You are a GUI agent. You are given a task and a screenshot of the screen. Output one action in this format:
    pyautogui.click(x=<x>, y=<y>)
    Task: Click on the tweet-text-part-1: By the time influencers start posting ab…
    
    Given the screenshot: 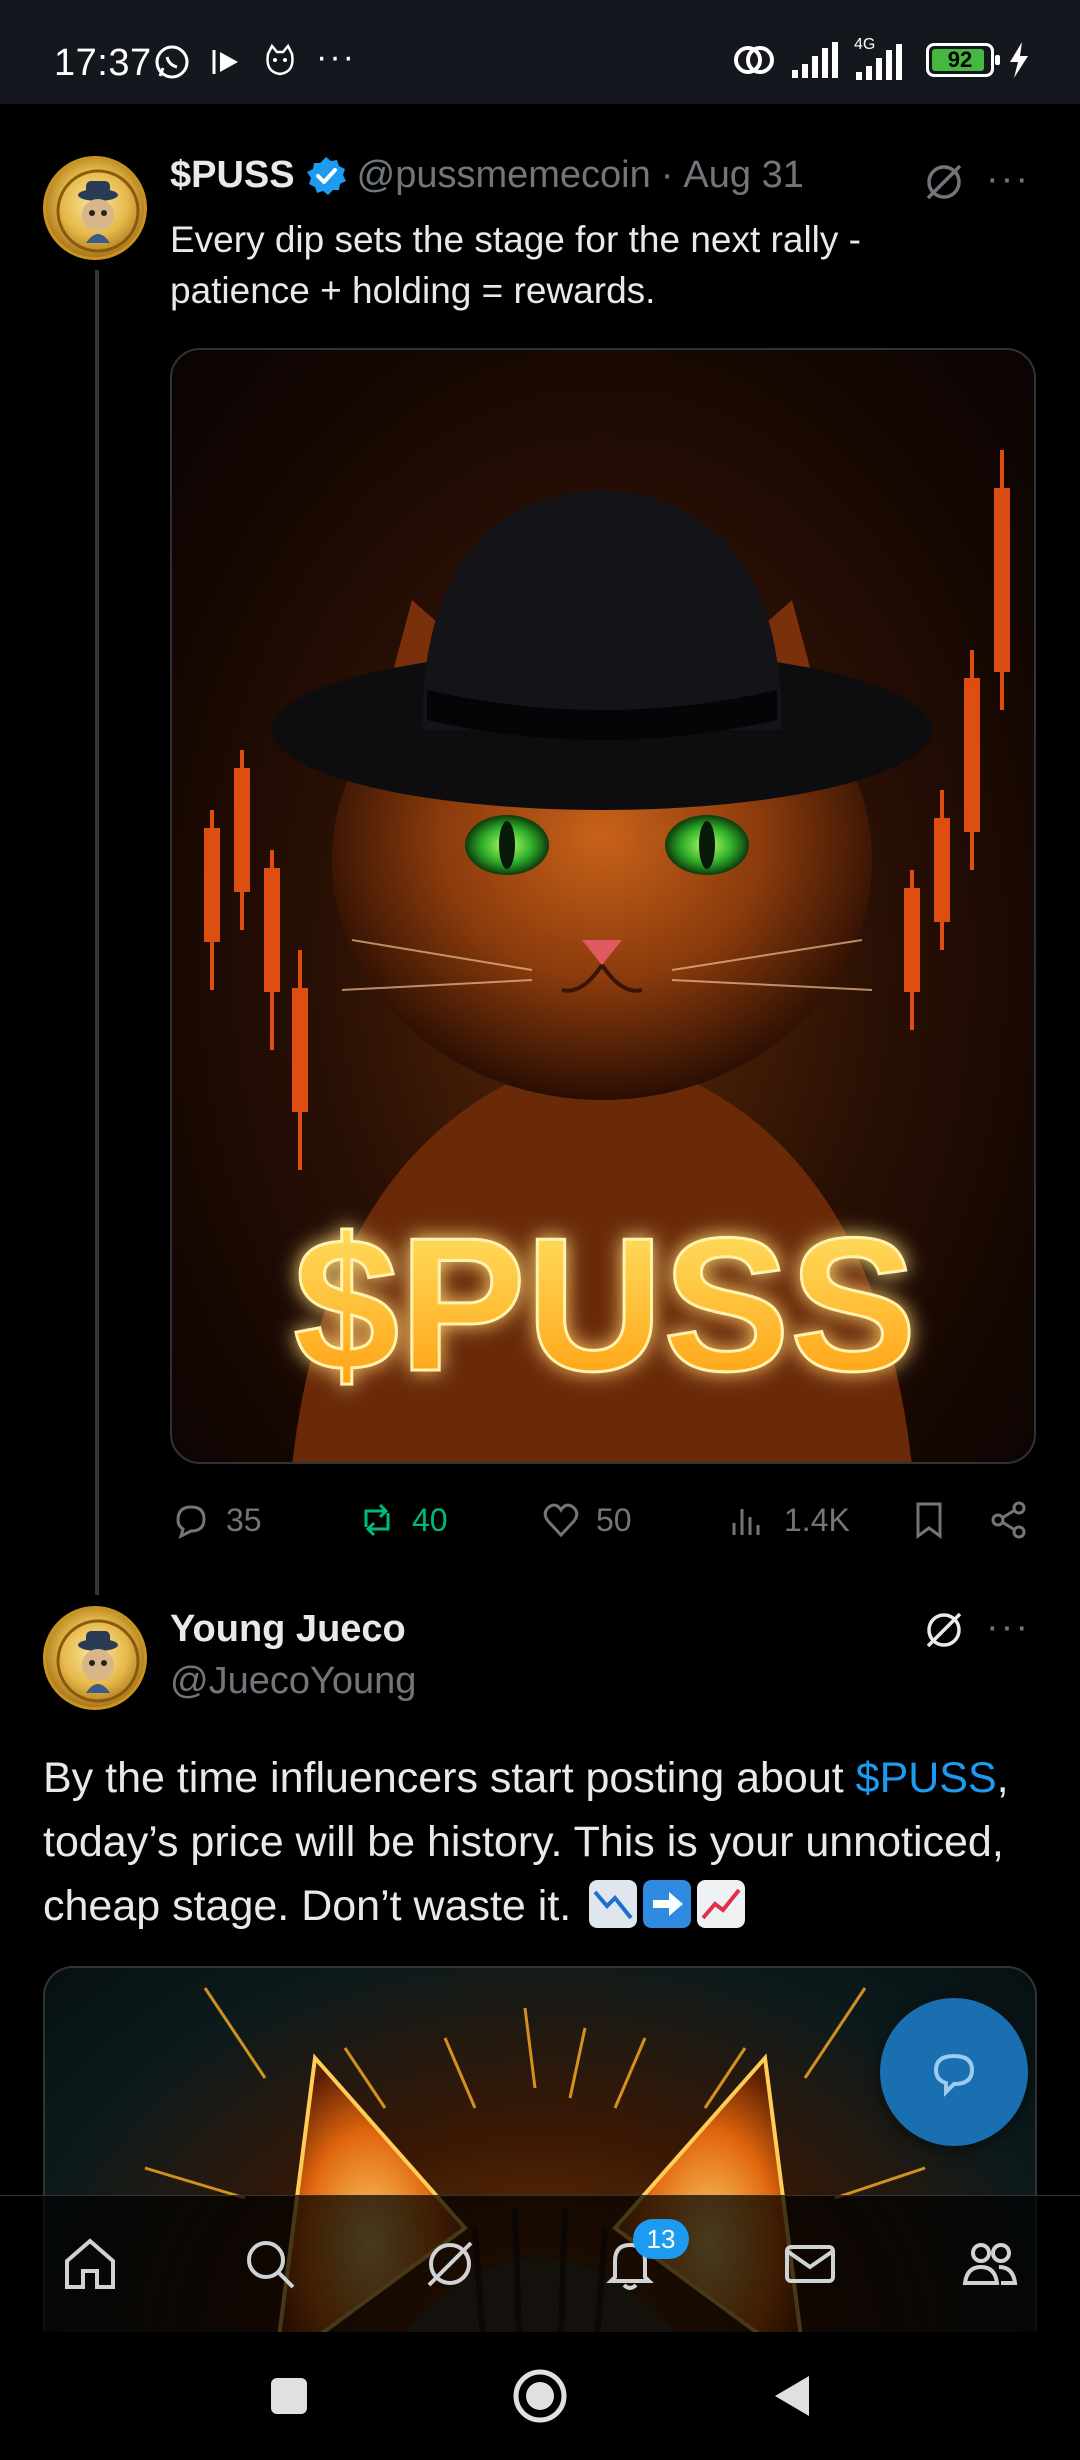 What is the action you would take?
    pyautogui.click(x=449, y=1778)
    